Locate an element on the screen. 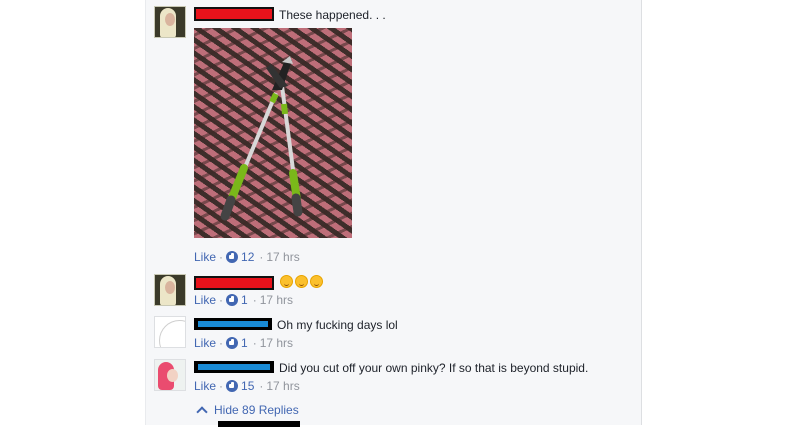 This screenshot has width=790, height=427. comment-meta: Like · 12 · 17 hrs is located at coordinates (247, 257).